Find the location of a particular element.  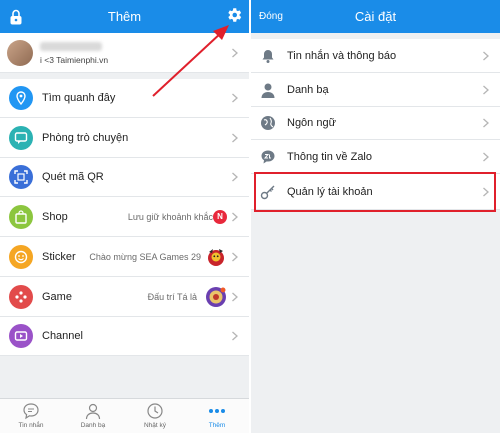

settings-header: Đóng Cài đặt is located at coordinates (375, 16).